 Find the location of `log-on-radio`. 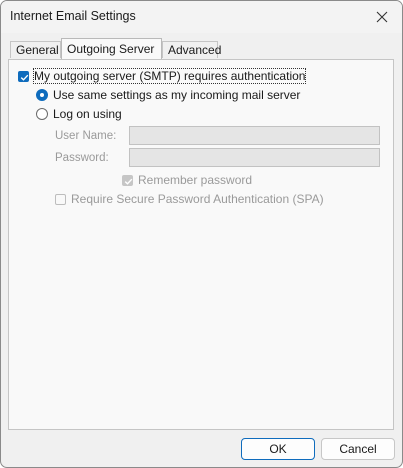

log-on-radio is located at coordinates (42, 114).